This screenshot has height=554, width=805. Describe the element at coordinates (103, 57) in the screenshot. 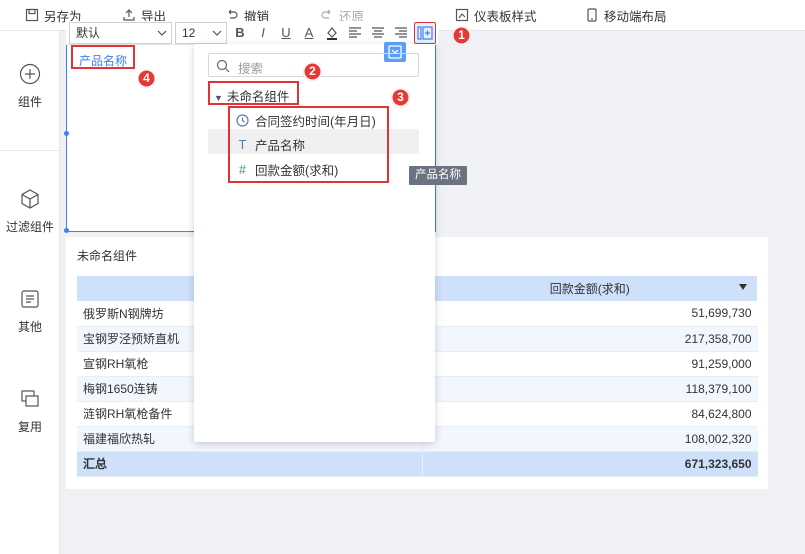

I see `annotation-box` at that location.